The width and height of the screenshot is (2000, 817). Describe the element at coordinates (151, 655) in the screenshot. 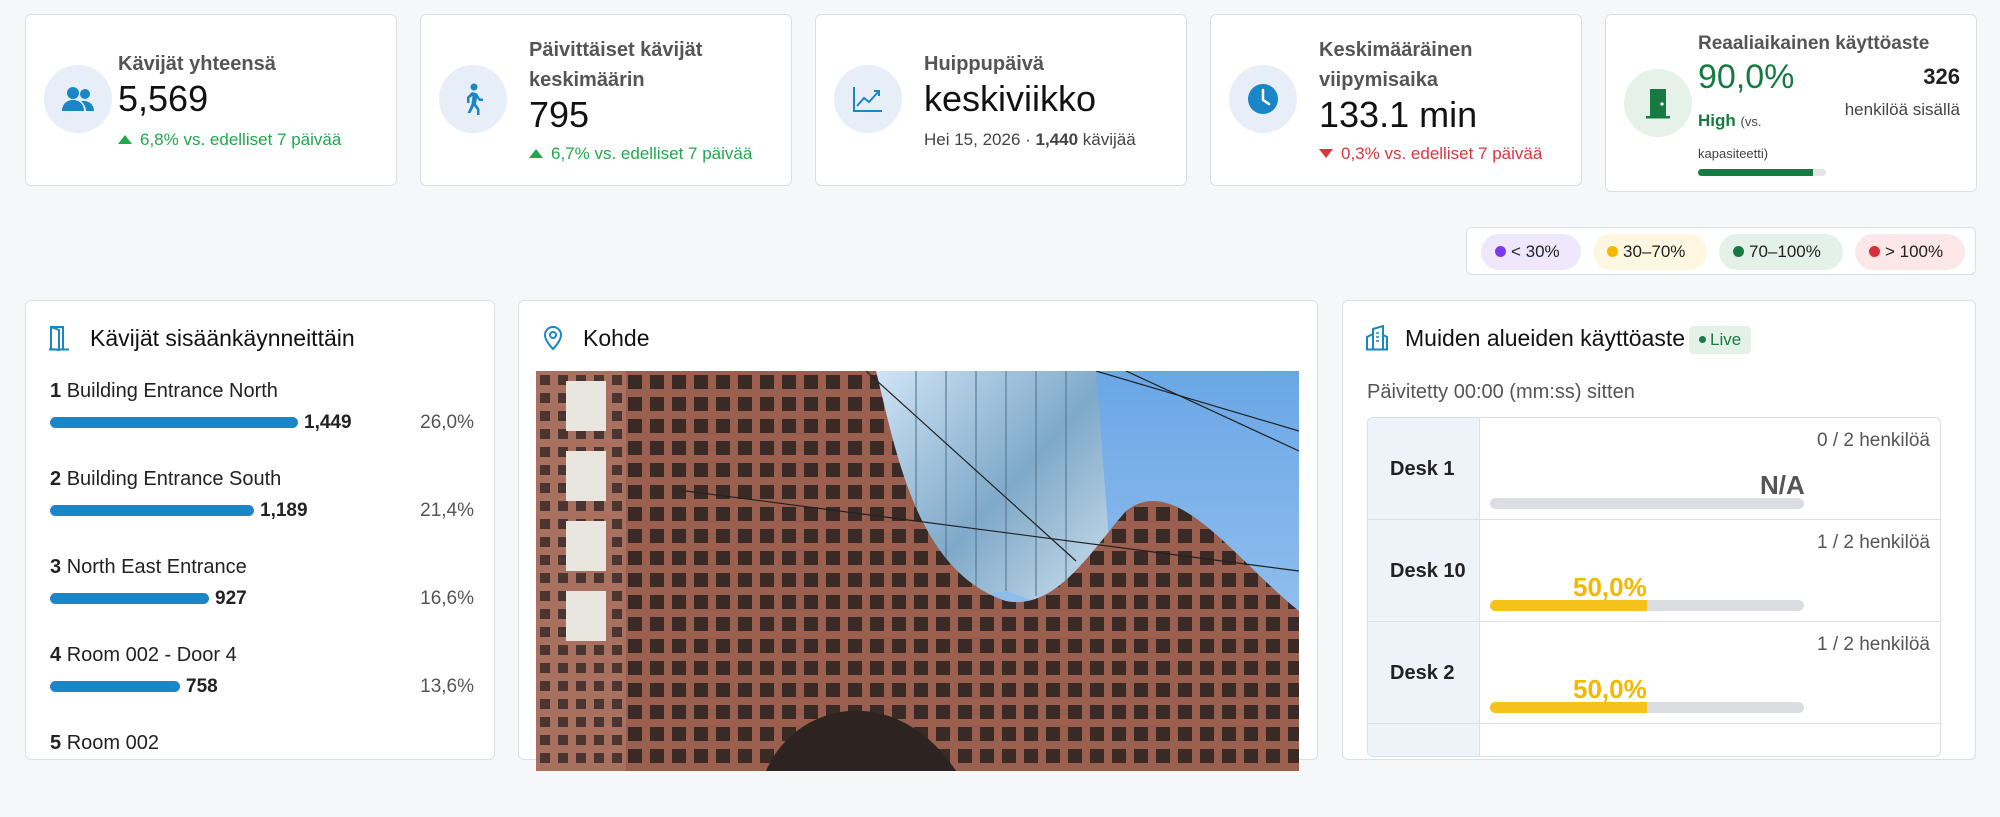

I see `entrance-label: Room 002 - Door 4` at that location.